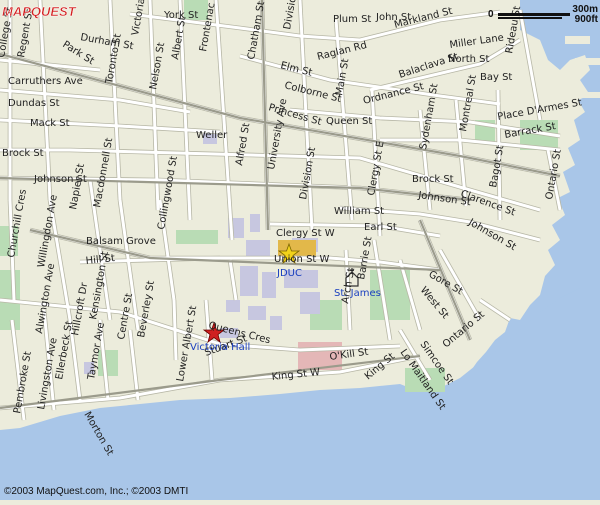 The image size is (600, 505). What do you see at coordinates (45, 81) in the screenshot?
I see `street-label: Carruthers Ave` at bounding box center [45, 81].